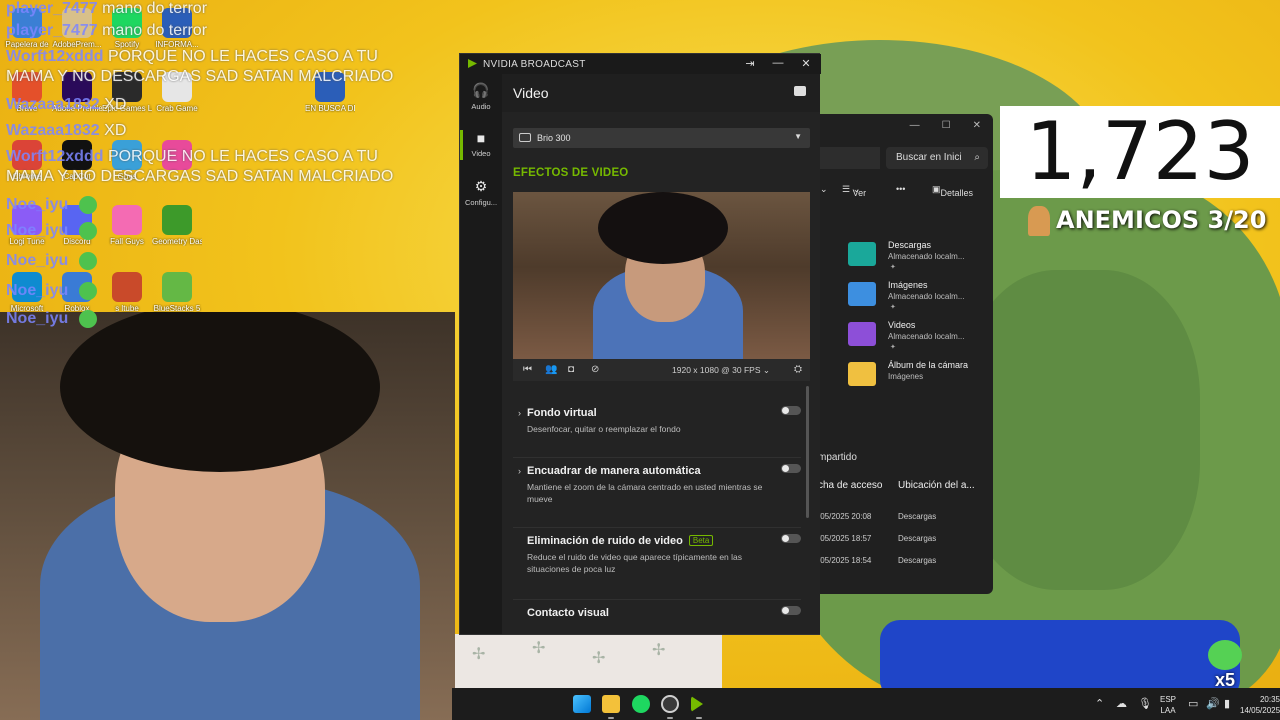  I want to click on resolution-select: 1920 x 1080 @ 30 FPS ⌄, so click(721, 370).